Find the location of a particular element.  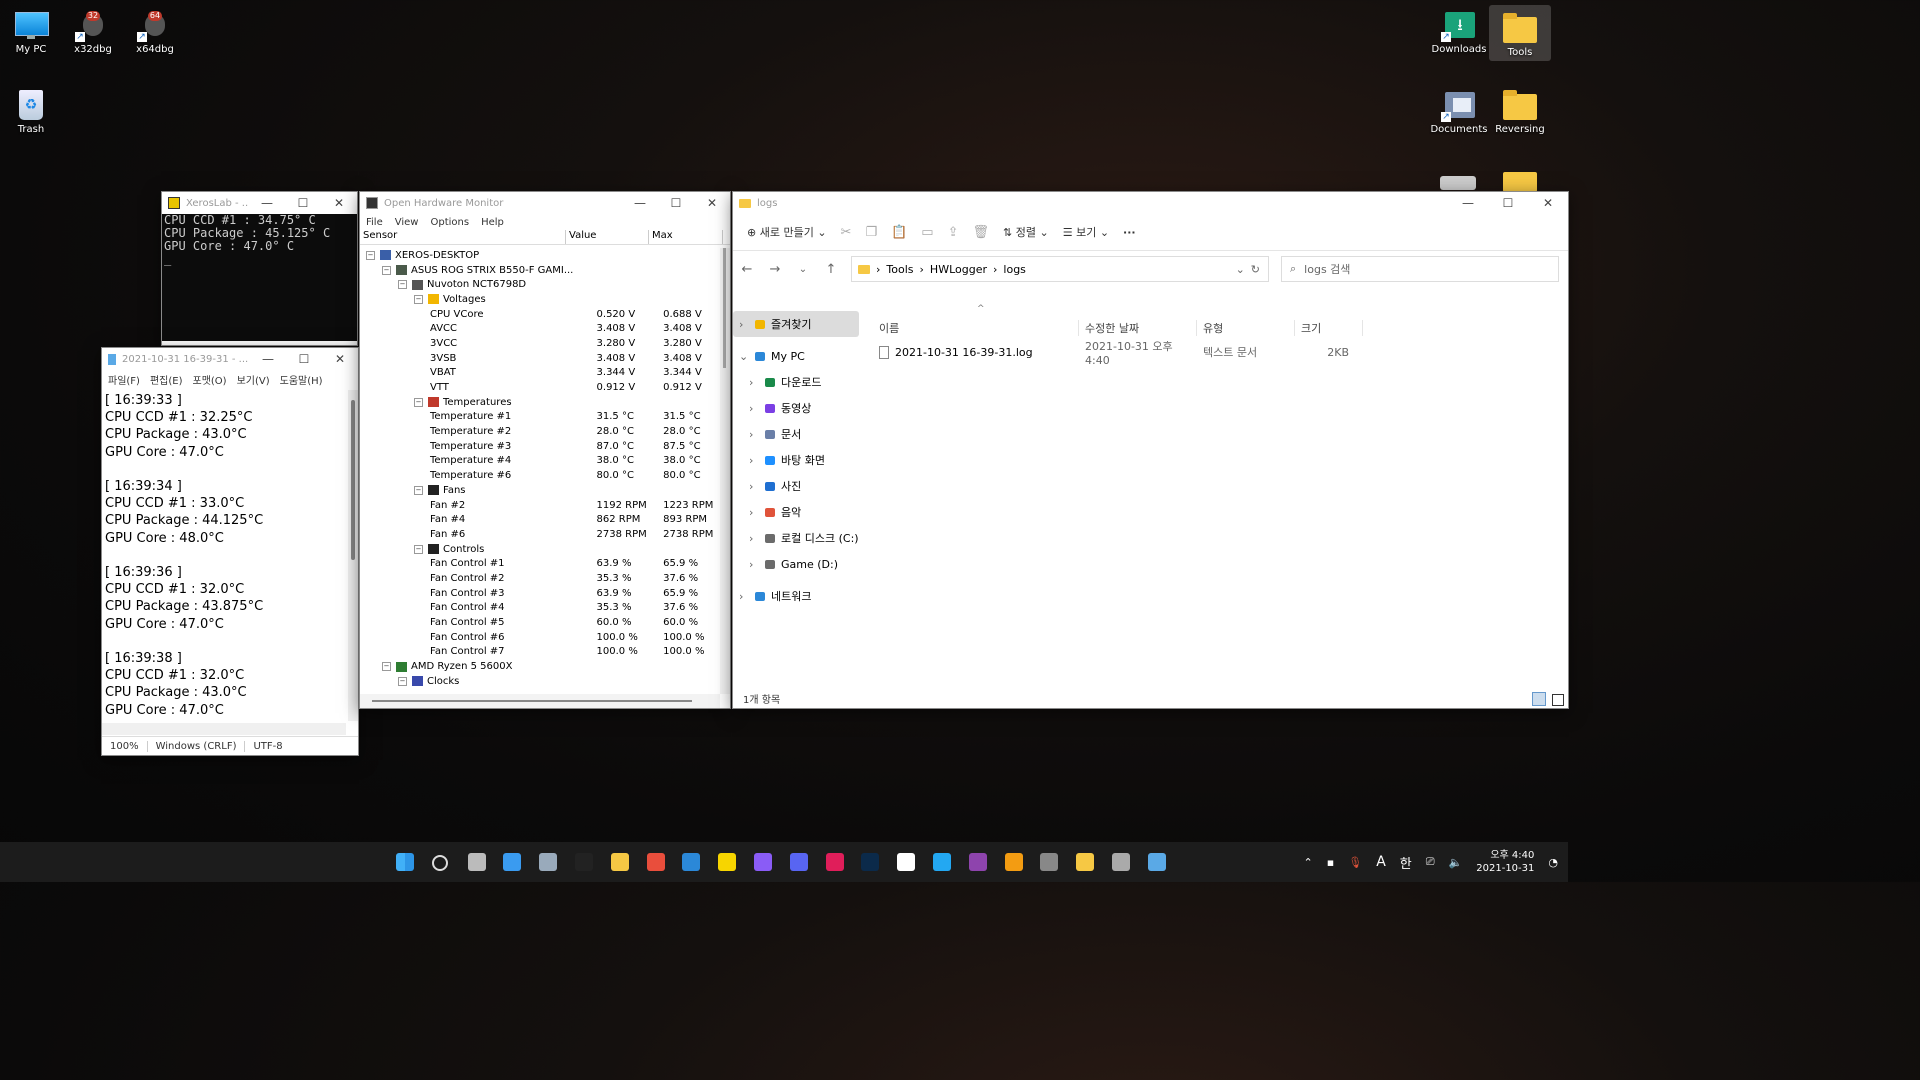

nav-item-desktop: › 바탕 화면 is located at coordinates (798, 460).